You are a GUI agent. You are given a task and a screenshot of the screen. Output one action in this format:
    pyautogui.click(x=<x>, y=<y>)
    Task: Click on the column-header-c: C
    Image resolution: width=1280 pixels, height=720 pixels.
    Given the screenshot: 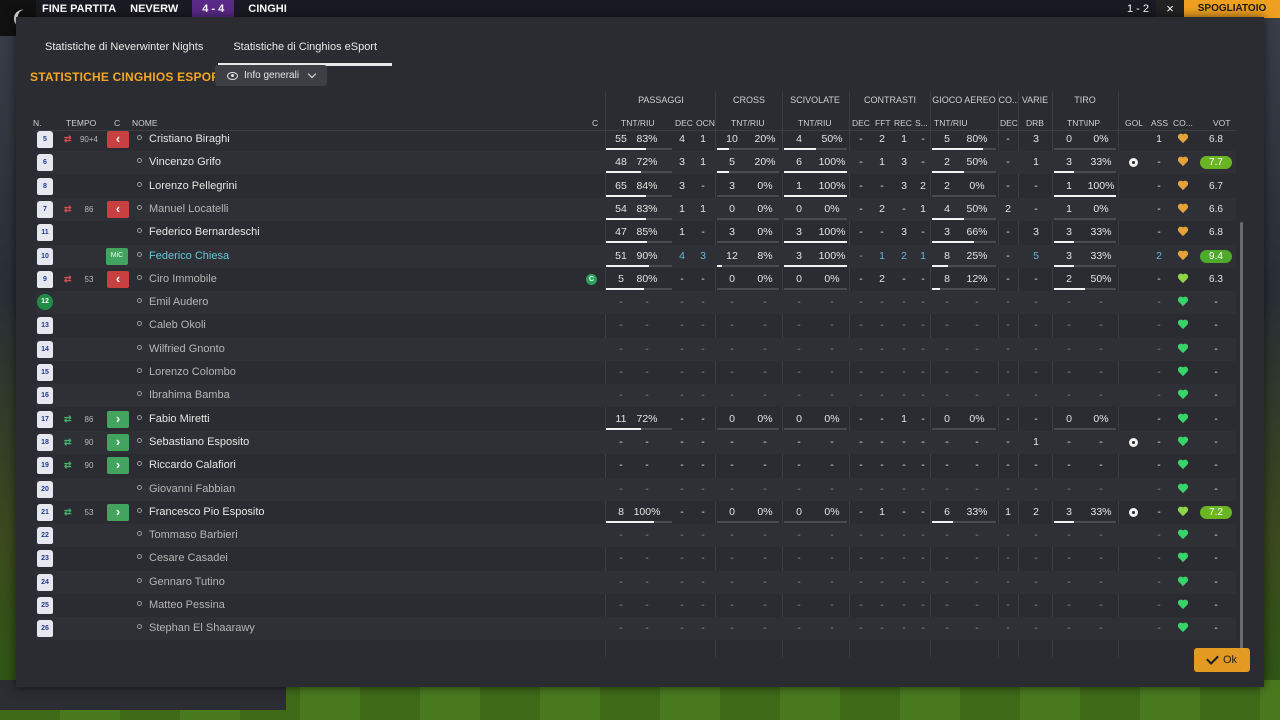 What is the action you would take?
    pyautogui.click(x=117, y=123)
    